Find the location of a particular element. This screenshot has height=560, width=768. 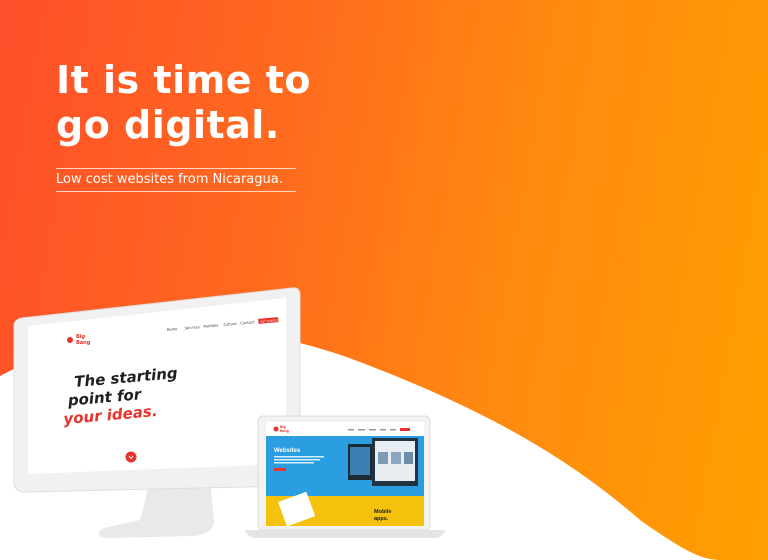

tagline: Low cost websites from Nicaragua. is located at coordinates (169, 179).